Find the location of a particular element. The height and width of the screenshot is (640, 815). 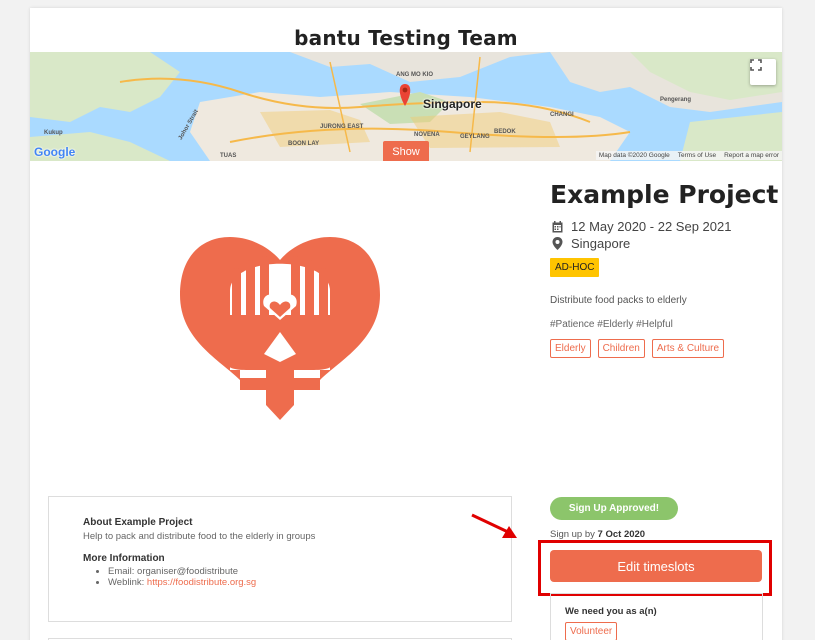

cause-tags: Elderly Children Arts & Culture is located at coordinates (637, 348).